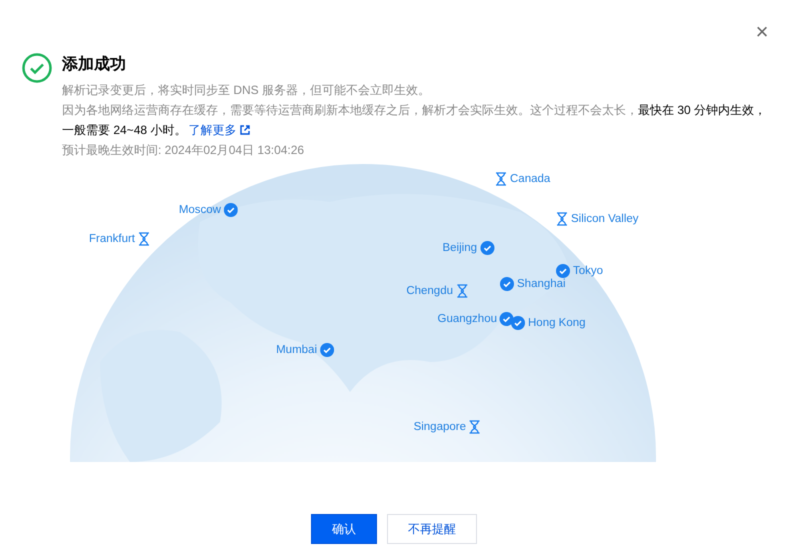 This screenshot has height=552, width=788. What do you see at coordinates (541, 284) in the screenshot?
I see `city-label: Shanghai` at bounding box center [541, 284].